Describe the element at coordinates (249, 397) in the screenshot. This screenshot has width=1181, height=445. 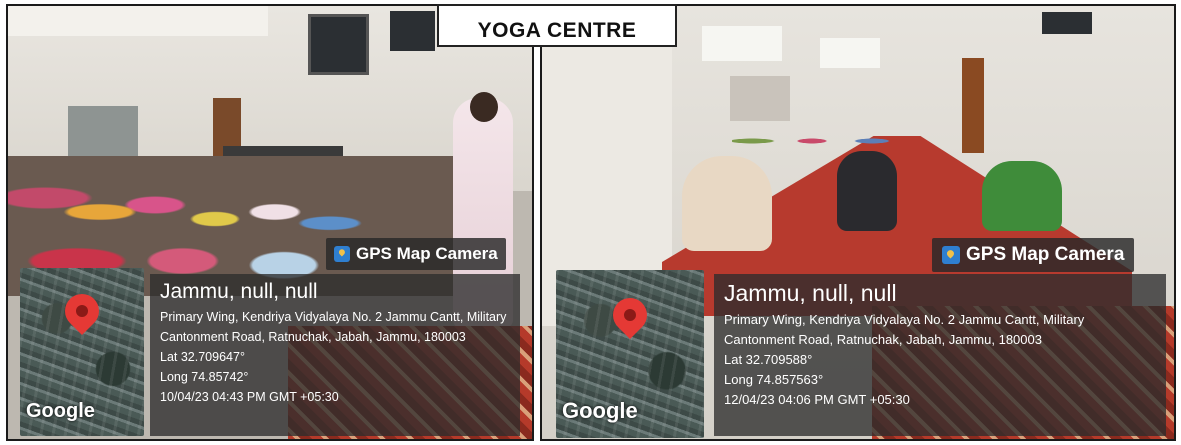
I see `timestamp: 10/04/23 04:43 PM GMT +05:30` at that location.